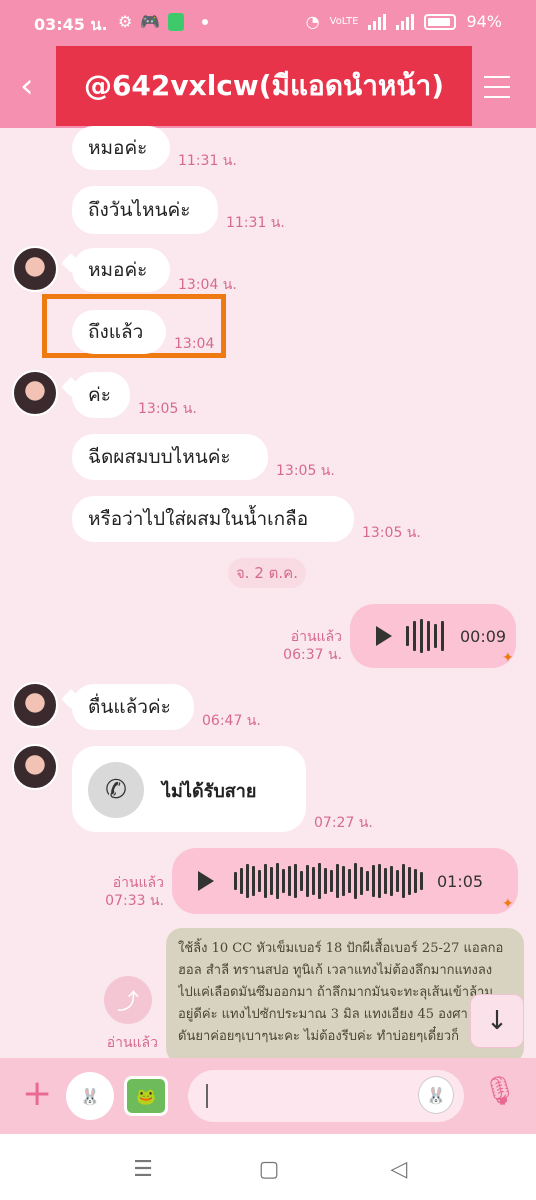  I want to click on battery-icon, so click(440, 21).